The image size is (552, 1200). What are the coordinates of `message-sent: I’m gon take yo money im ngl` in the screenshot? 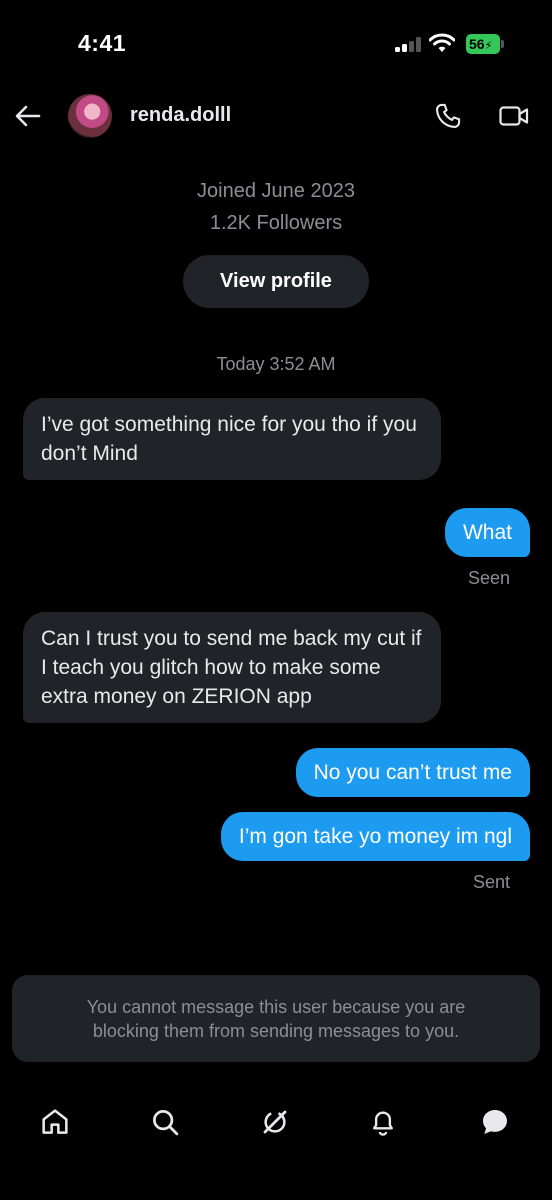 It's located at (375, 836).